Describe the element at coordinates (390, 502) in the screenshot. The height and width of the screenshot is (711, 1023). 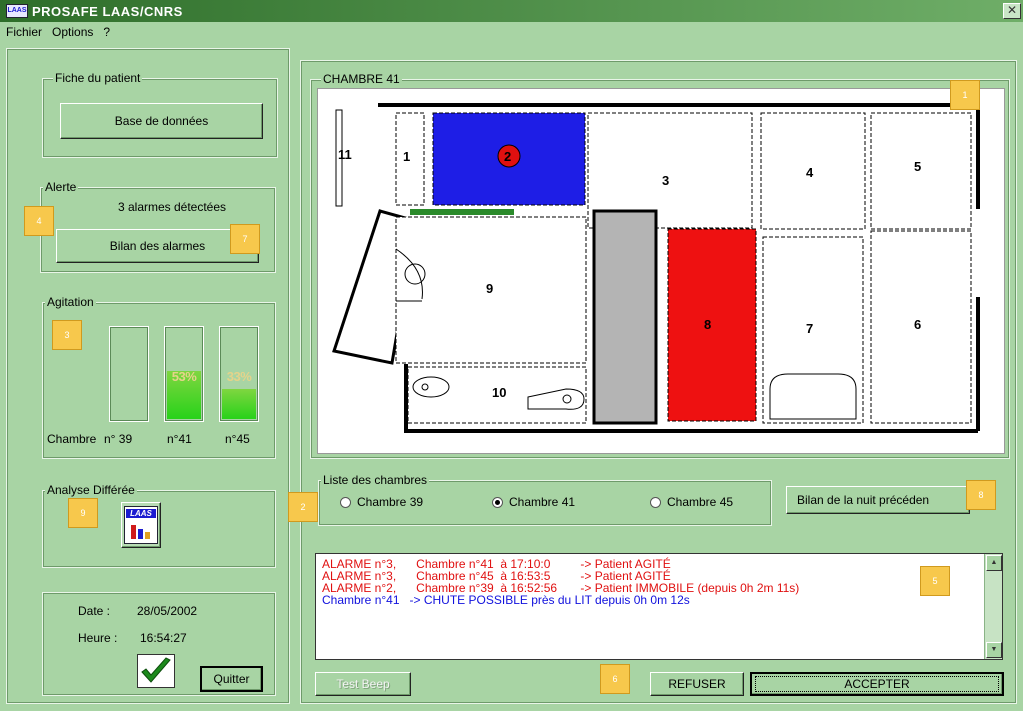
I see `radio-room-39-label: Chambre 39` at that location.